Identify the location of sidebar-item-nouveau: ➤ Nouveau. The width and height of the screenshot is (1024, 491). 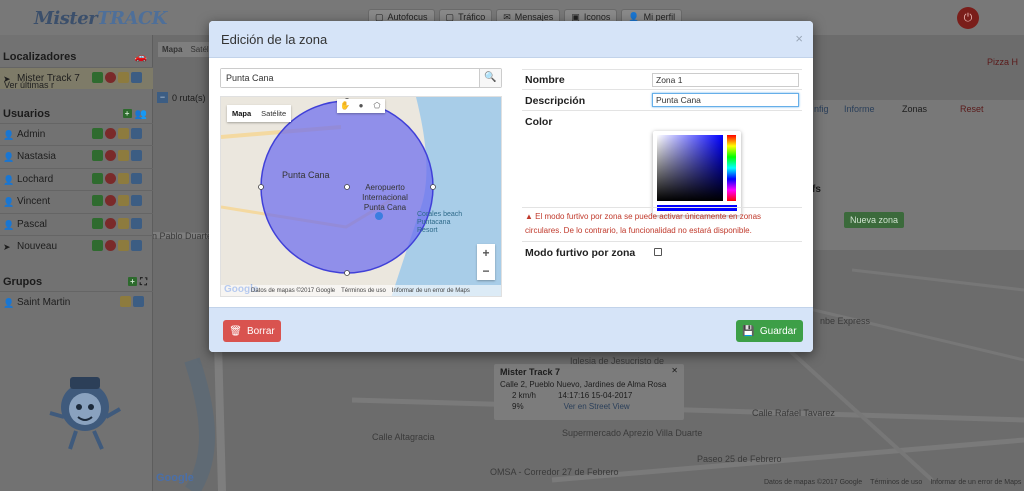
(76, 246).